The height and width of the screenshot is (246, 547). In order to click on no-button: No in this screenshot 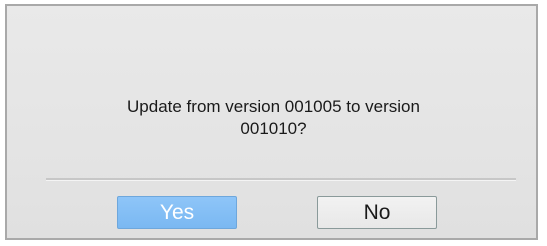, I will do `click(377, 212)`.